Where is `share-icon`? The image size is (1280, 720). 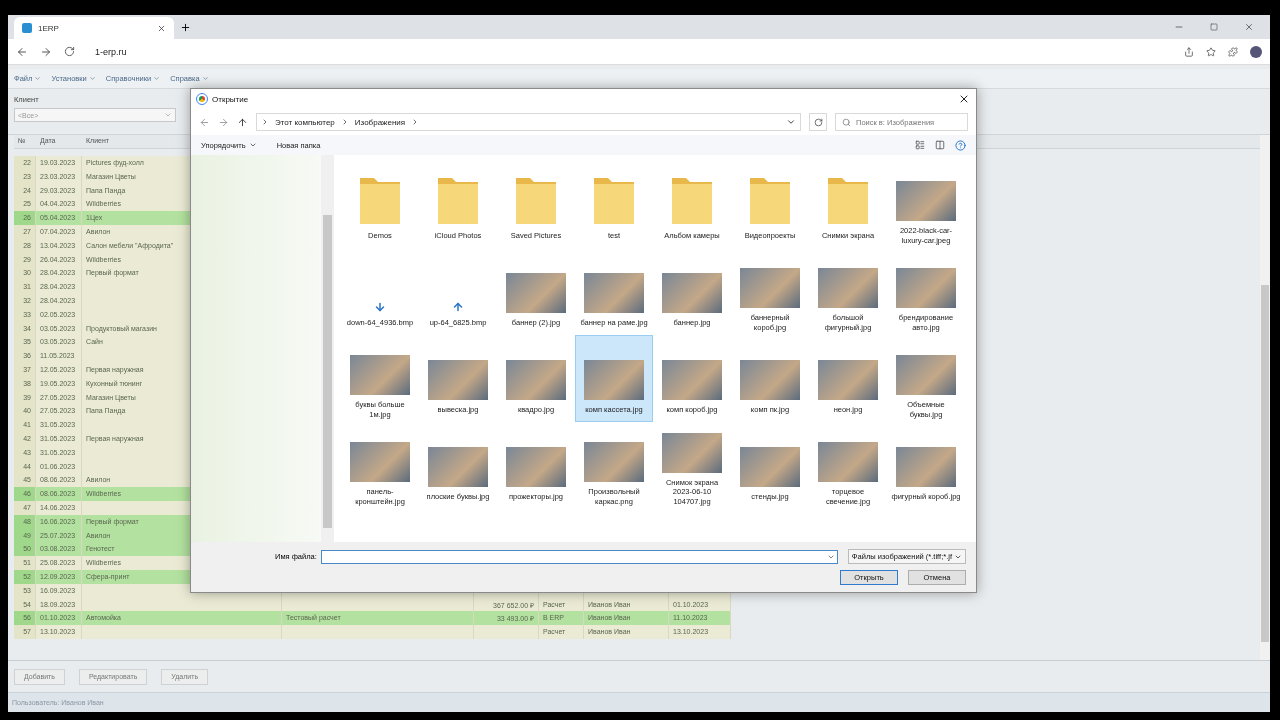 share-icon is located at coordinates (1189, 51).